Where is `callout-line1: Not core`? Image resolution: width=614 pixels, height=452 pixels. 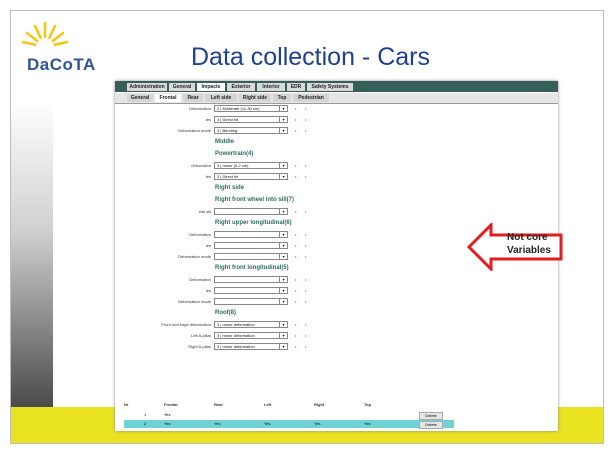
callout-line1: Not core is located at coordinates (527, 237).